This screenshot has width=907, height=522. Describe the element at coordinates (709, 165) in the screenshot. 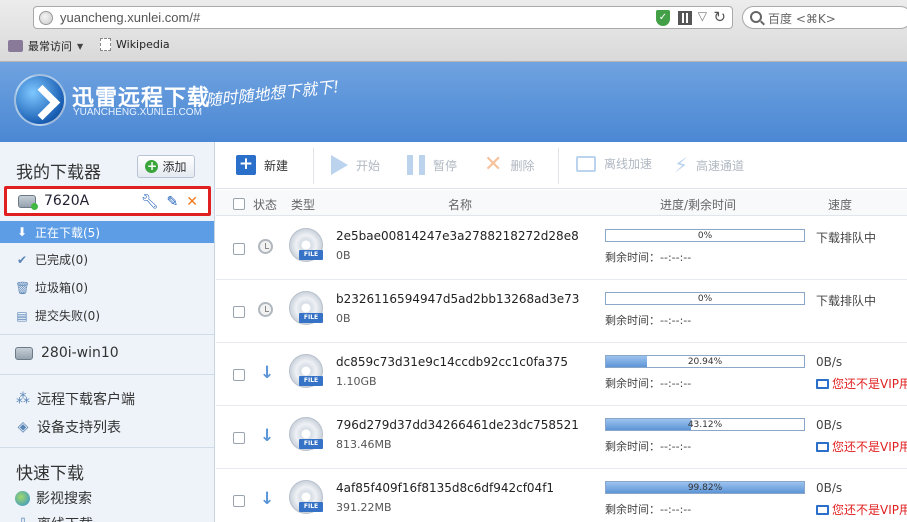

I see `fast-channel-button: ⚡︎ 高速通道` at that location.